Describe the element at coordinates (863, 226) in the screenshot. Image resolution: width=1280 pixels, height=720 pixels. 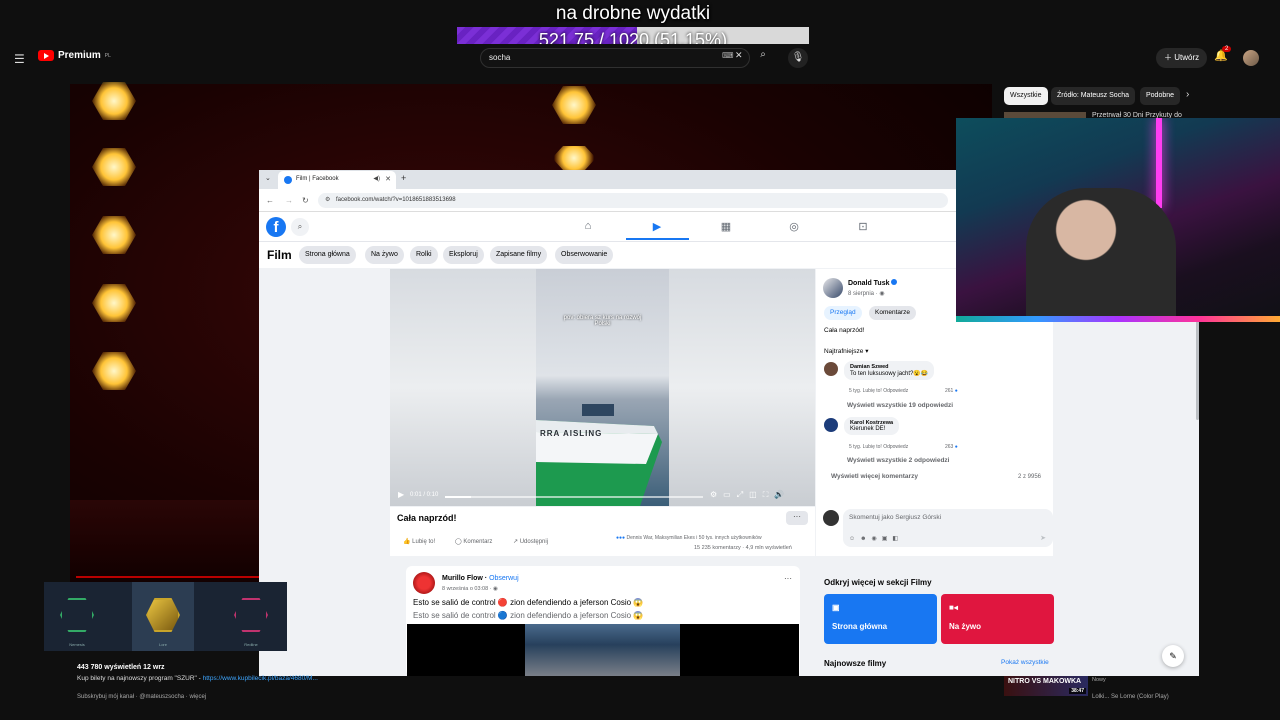
I see `gaming-icon: ⊡` at that location.